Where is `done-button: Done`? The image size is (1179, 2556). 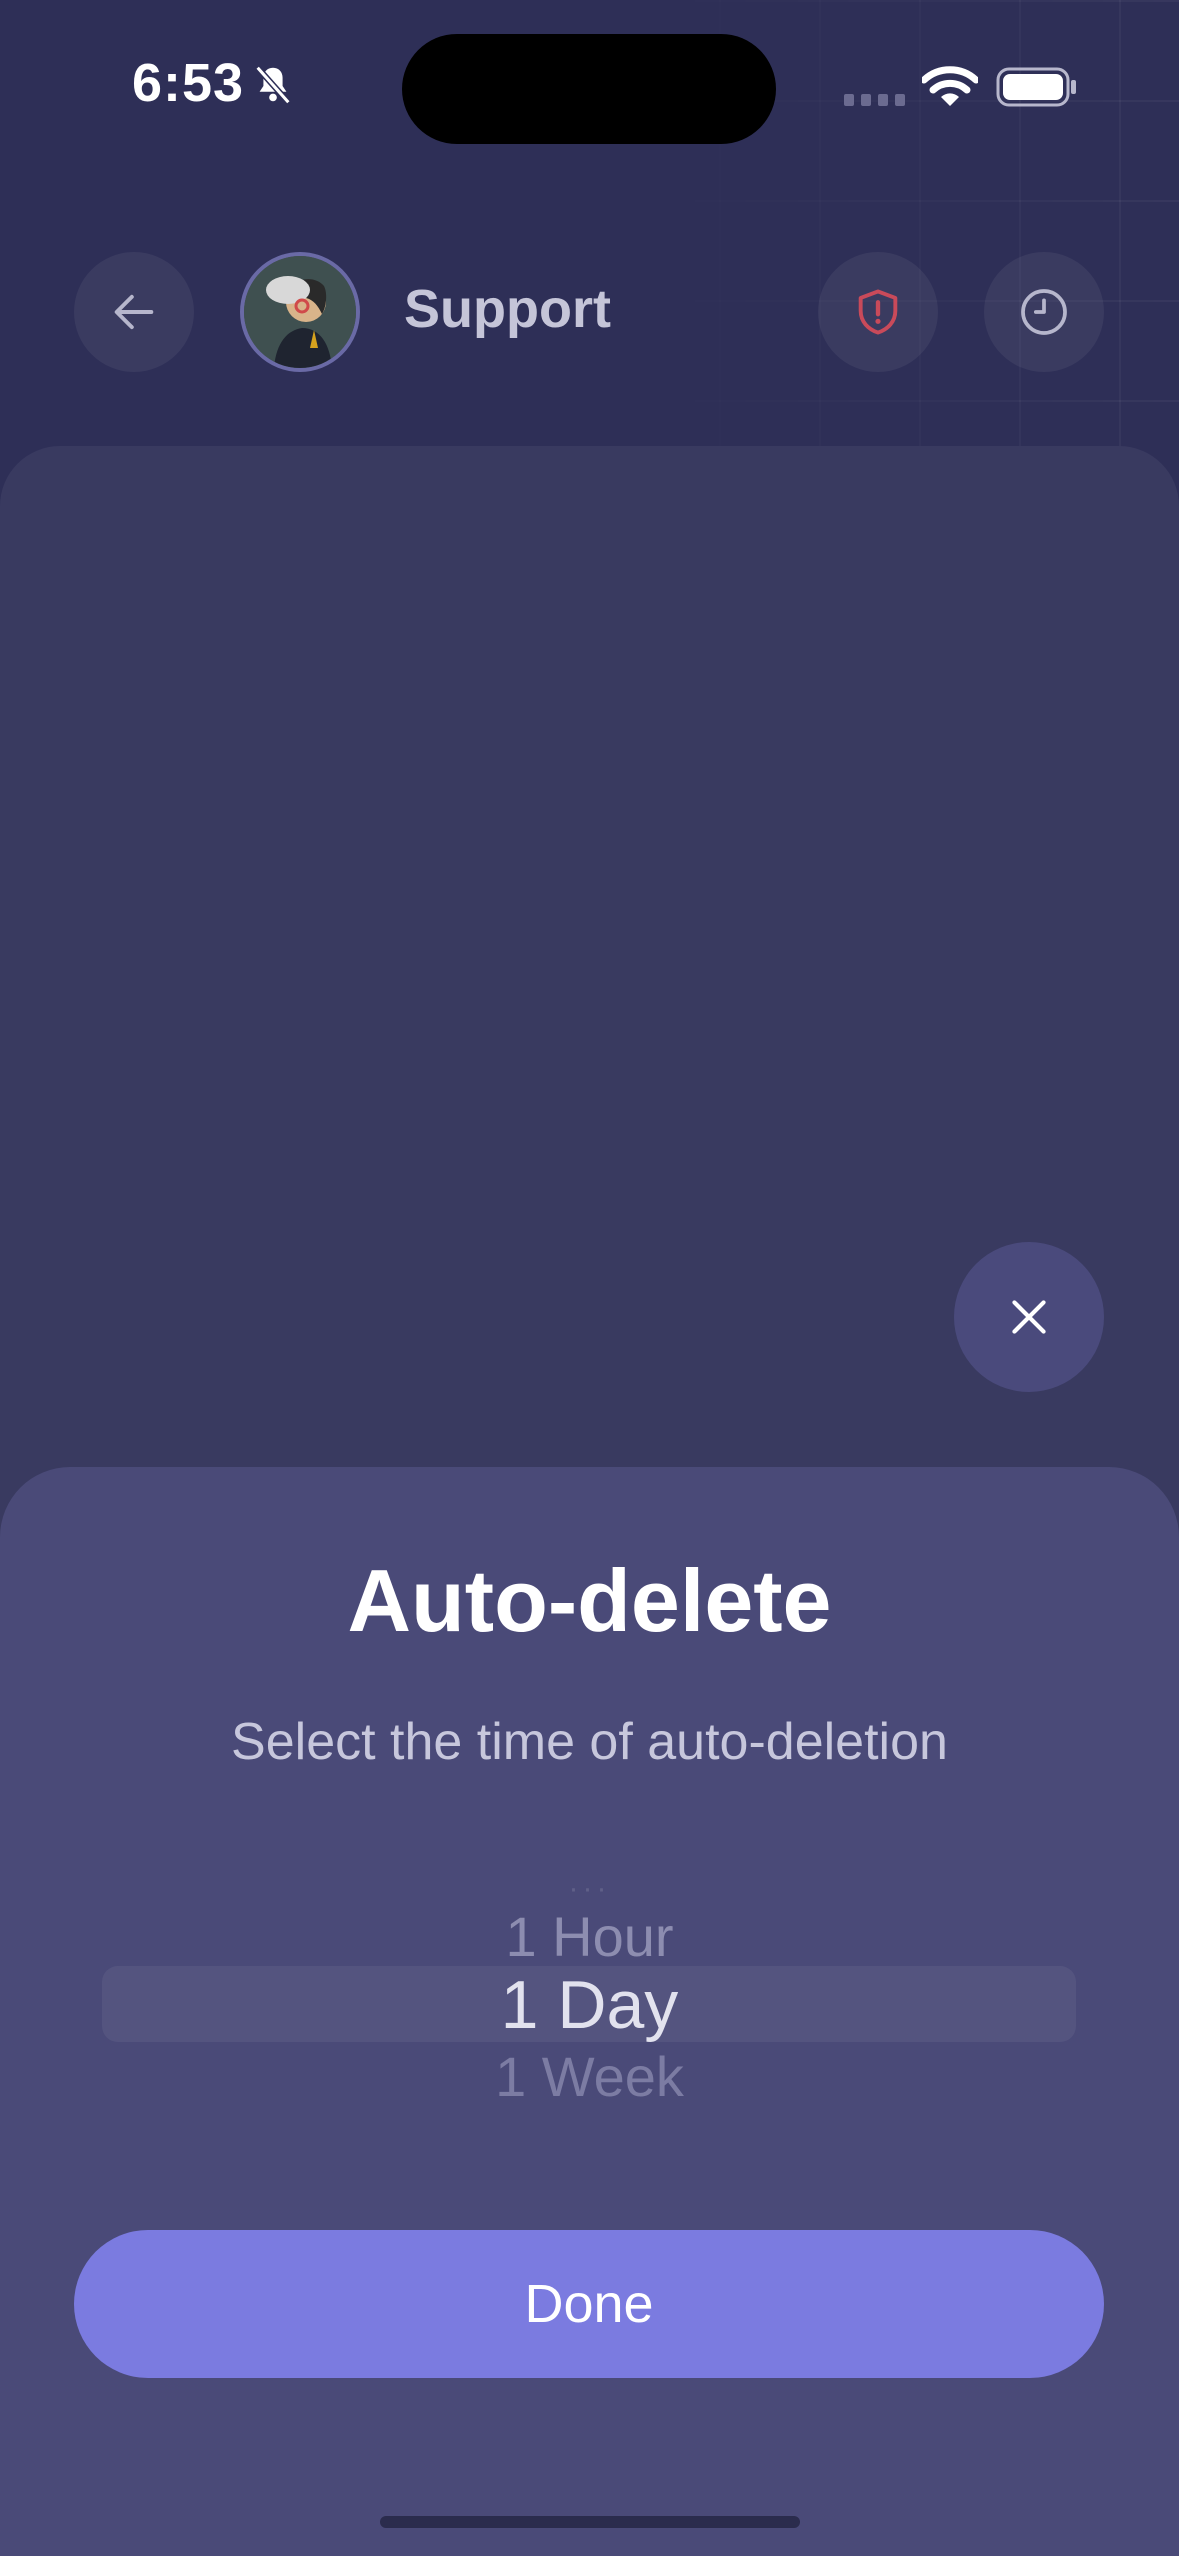 done-button: Done is located at coordinates (589, 2304).